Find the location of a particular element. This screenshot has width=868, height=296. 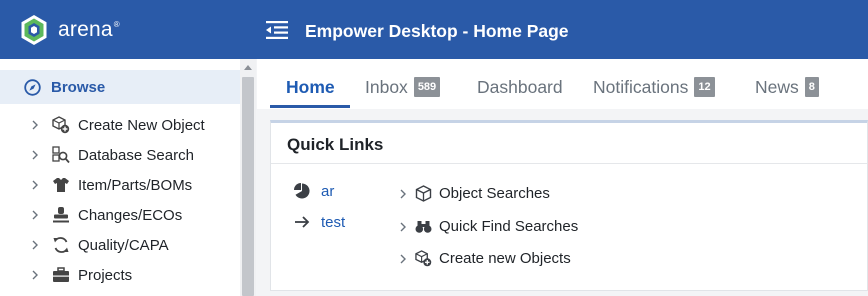

sidebar-item-quality-capa: Quality/CAPA is located at coordinates (120, 245).